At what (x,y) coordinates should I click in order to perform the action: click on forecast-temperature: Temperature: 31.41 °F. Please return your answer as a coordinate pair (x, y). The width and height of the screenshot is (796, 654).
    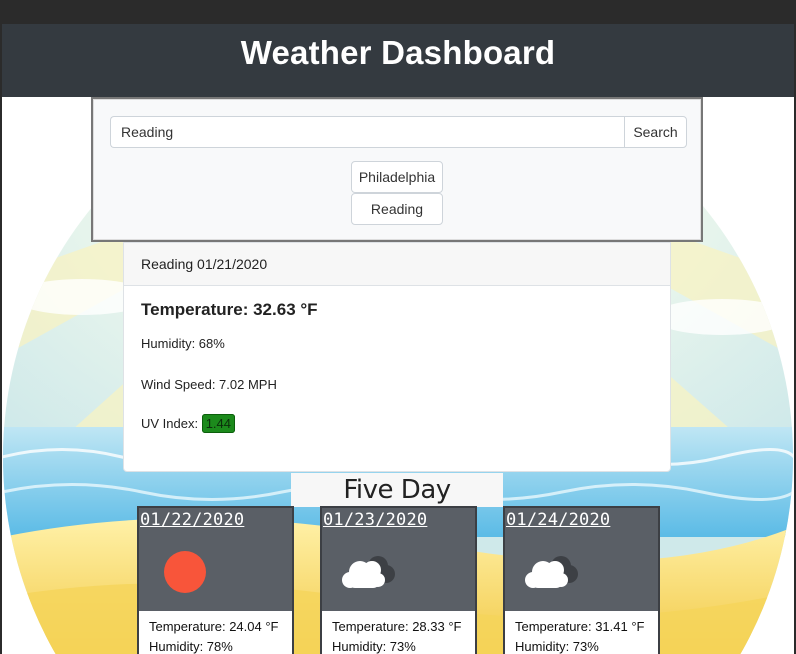
    Looking at the image, I should click on (580, 626).